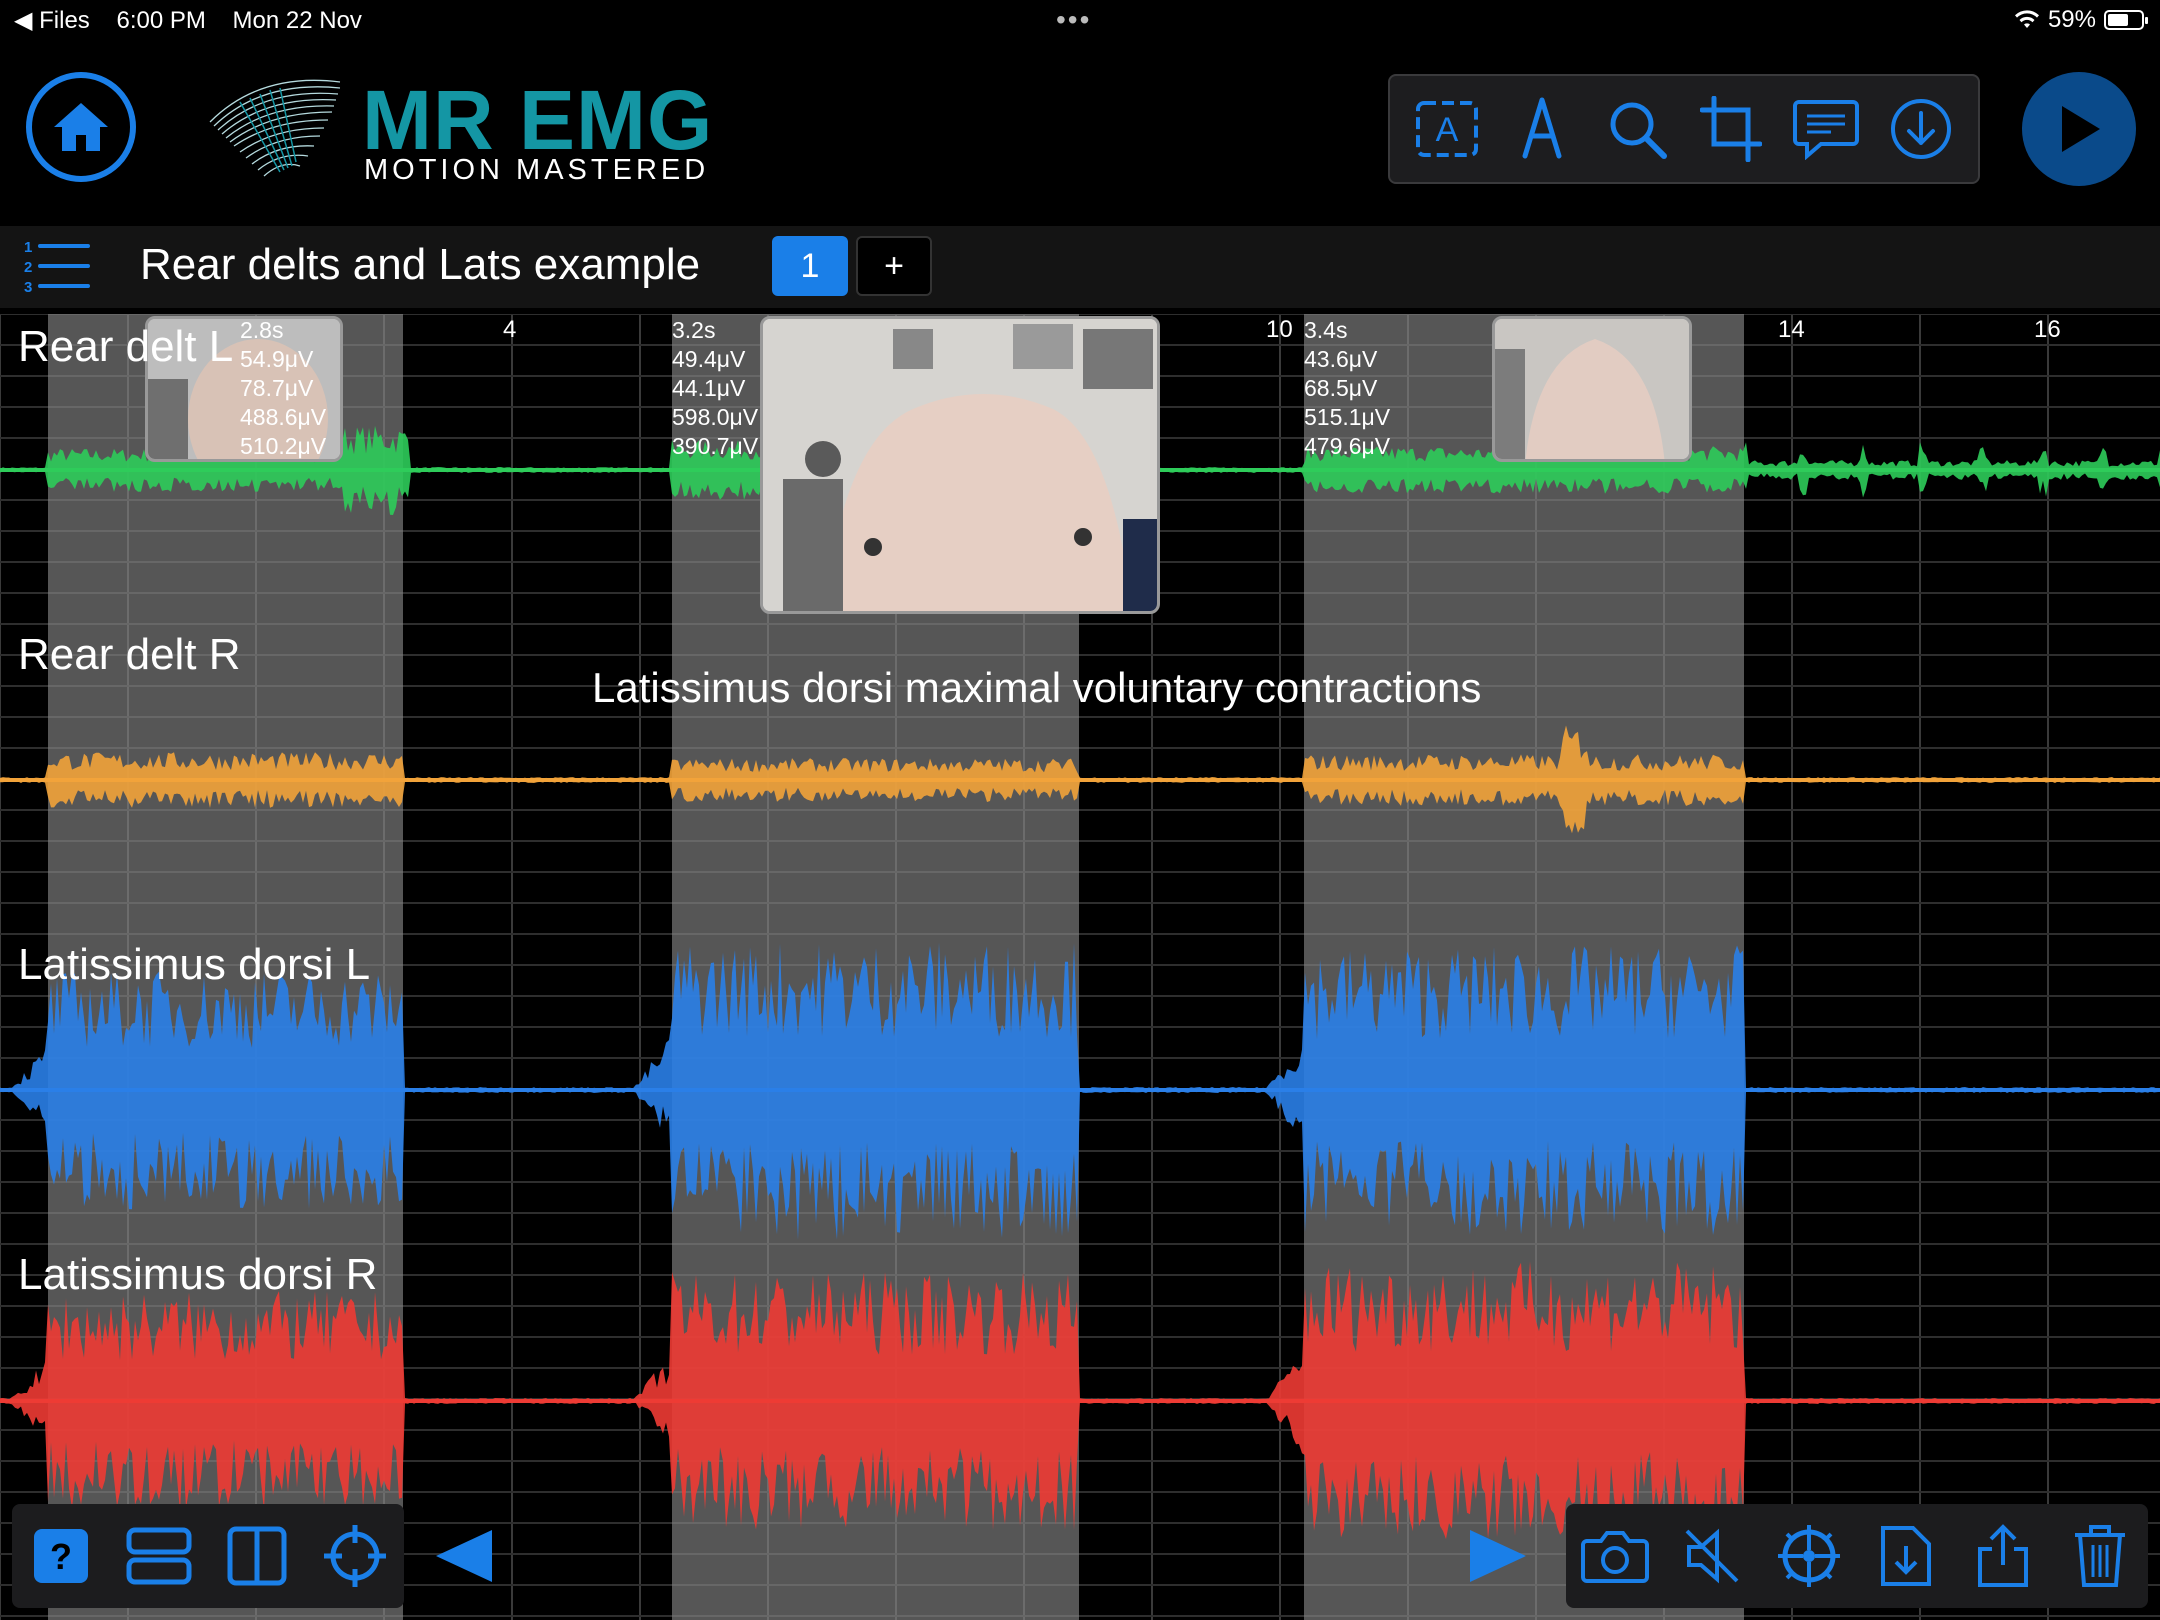 The height and width of the screenshot is (1620, 2160). I want to click on selection-readout-2: 3.2s 49.4μV 44.1μV 598.0μV 390.7μV, so click(715, 388).